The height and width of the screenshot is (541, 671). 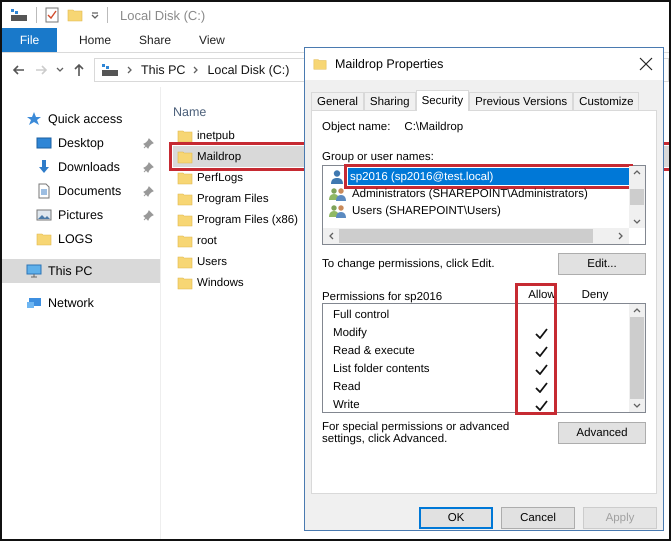 I want to click on permission-name: Full control, so click(x=361, y=315).